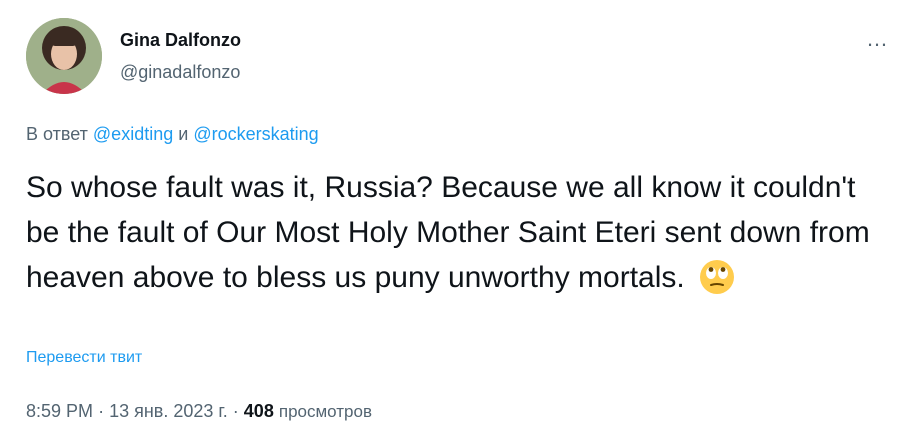 The image size is (920, 441). I want to click on reply-context: В ответ @exidting и @rockerskating, so click(172, 134).